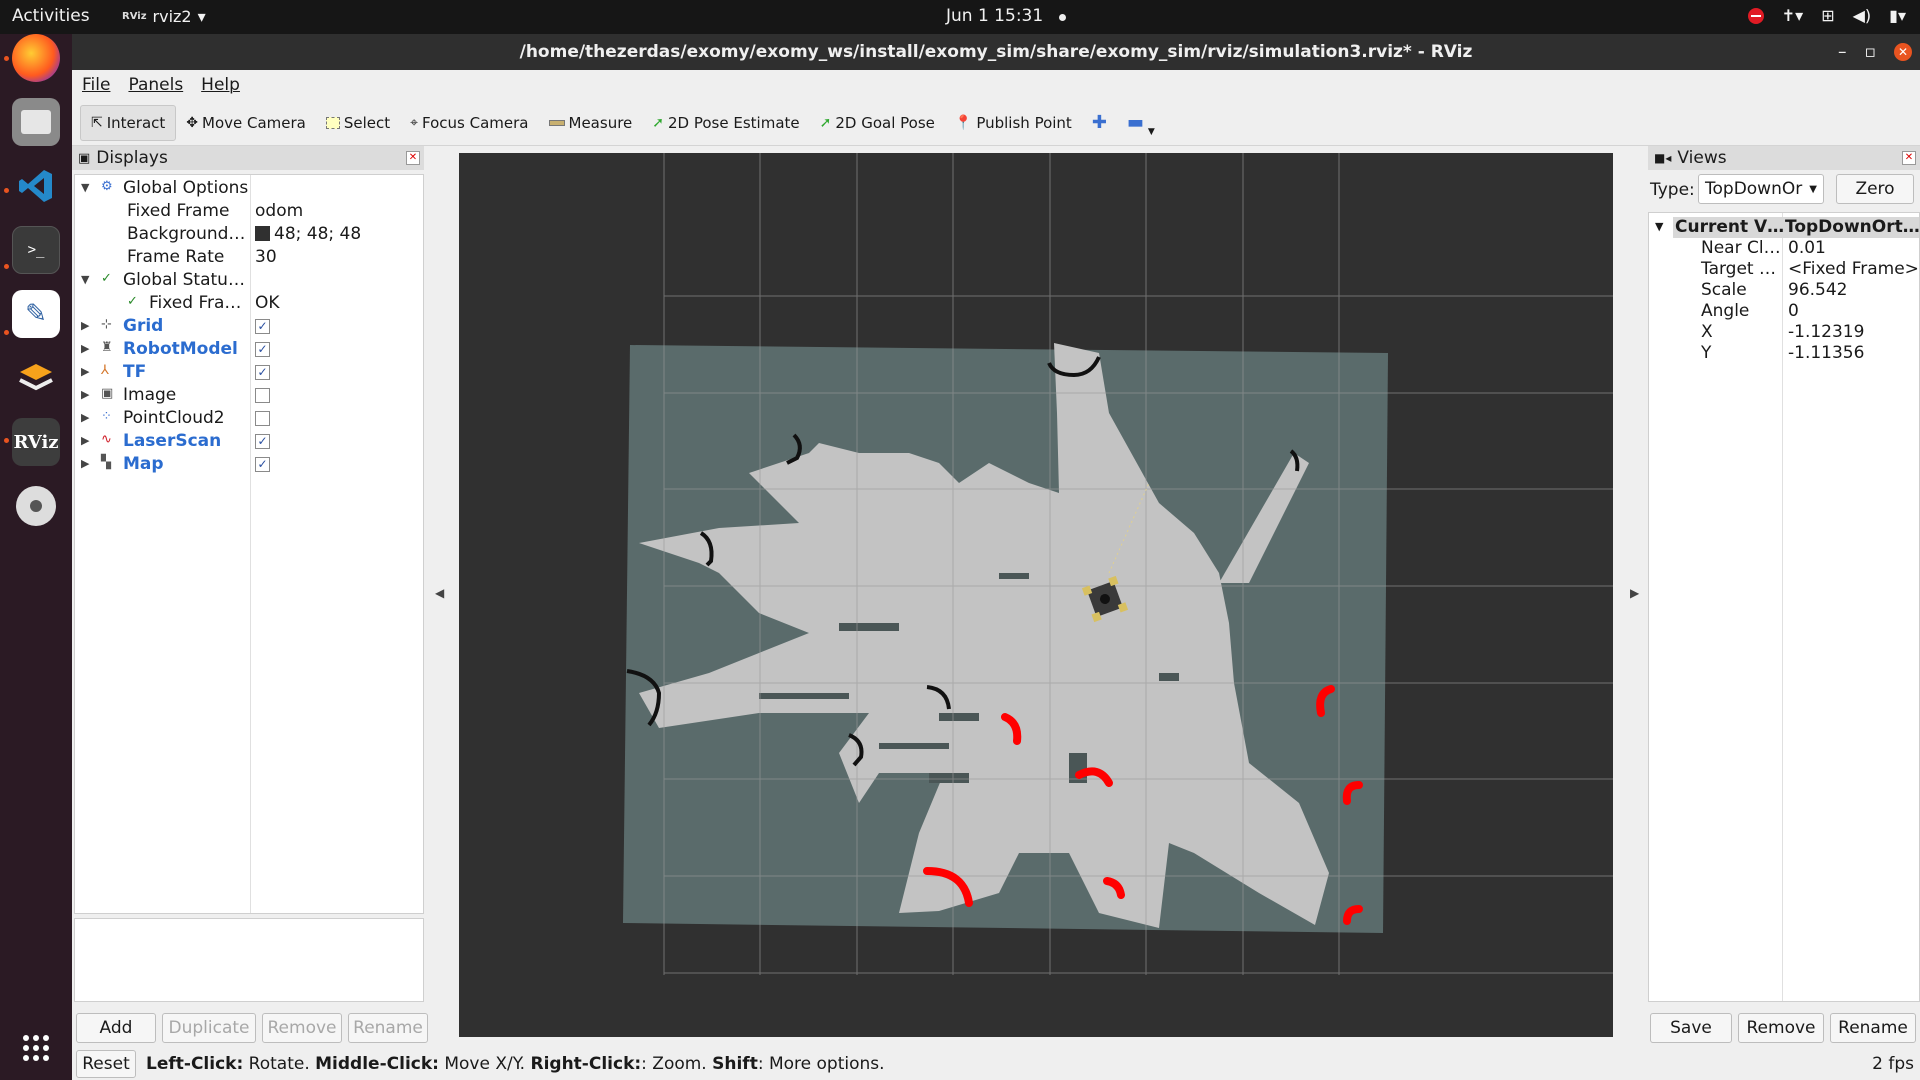 The image size is (1920, 1080). What do you see at coordinates (220, 85) in the screenshot?
I see `menu-help: Help` at bounding box center [220, 85].